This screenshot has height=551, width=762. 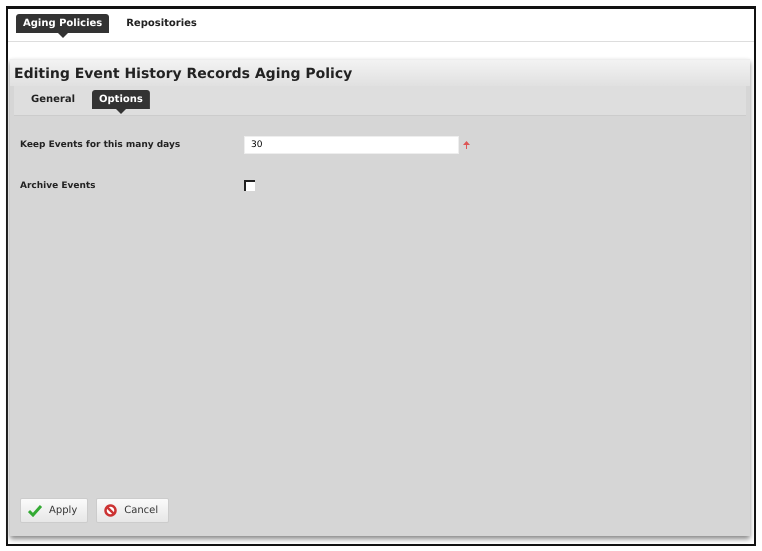 What do you see at coordinates (351, 145) in the screenshot?
I see `input-field: 30` at bounding box center [351, 145].